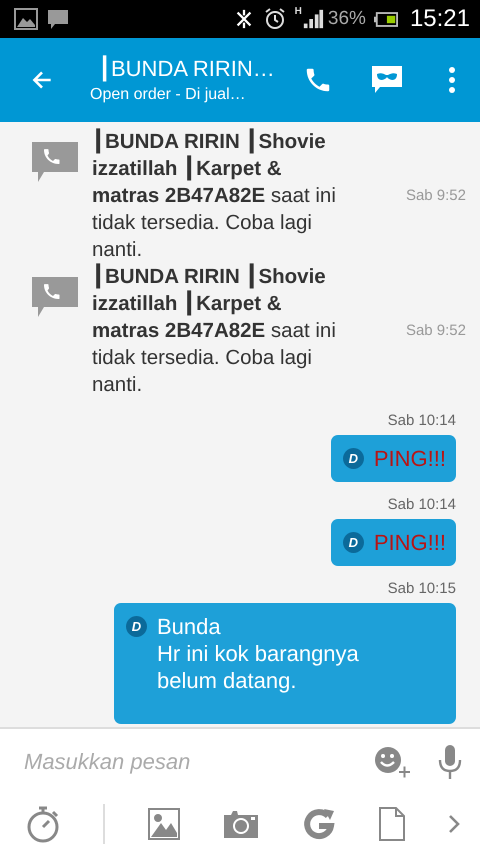 This screenshot has width=480, height=854. I want to click on timer-button, so click(43, 824).